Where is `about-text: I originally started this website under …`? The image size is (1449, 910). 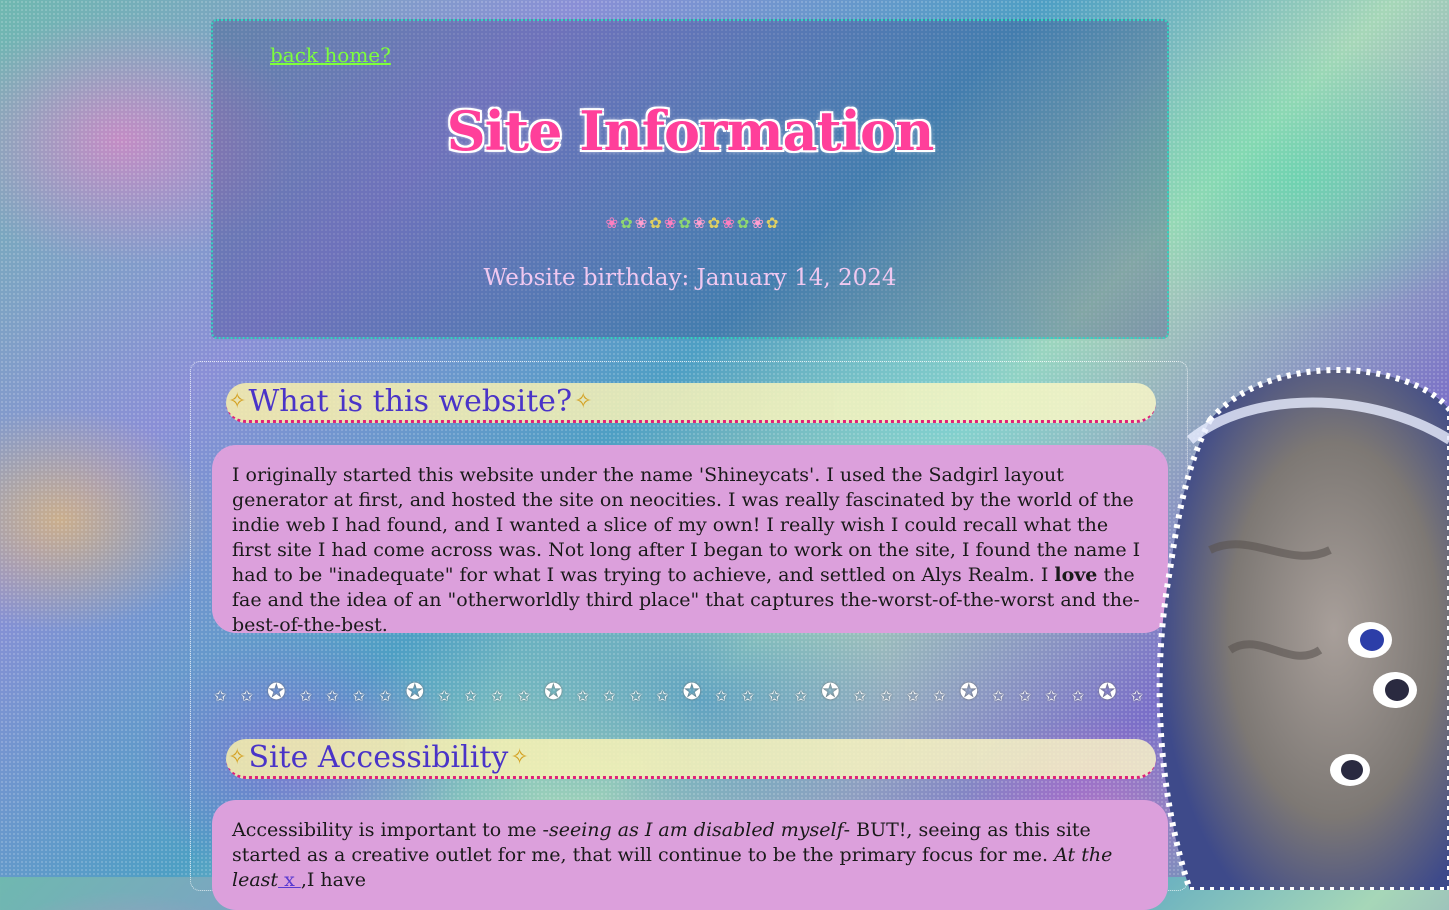 about-text: I originally started this website under … is located at coordinates (686, 525).